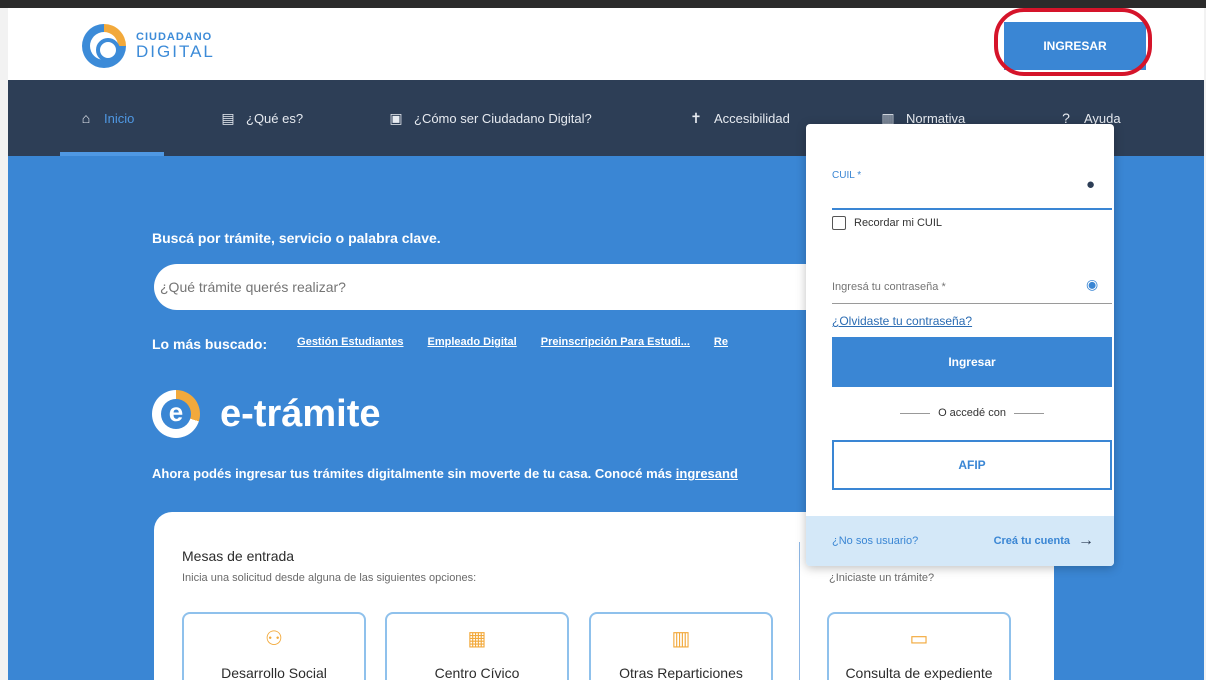  I want to click on remember-label: Recordar mi CUIL, so click(898, 223).